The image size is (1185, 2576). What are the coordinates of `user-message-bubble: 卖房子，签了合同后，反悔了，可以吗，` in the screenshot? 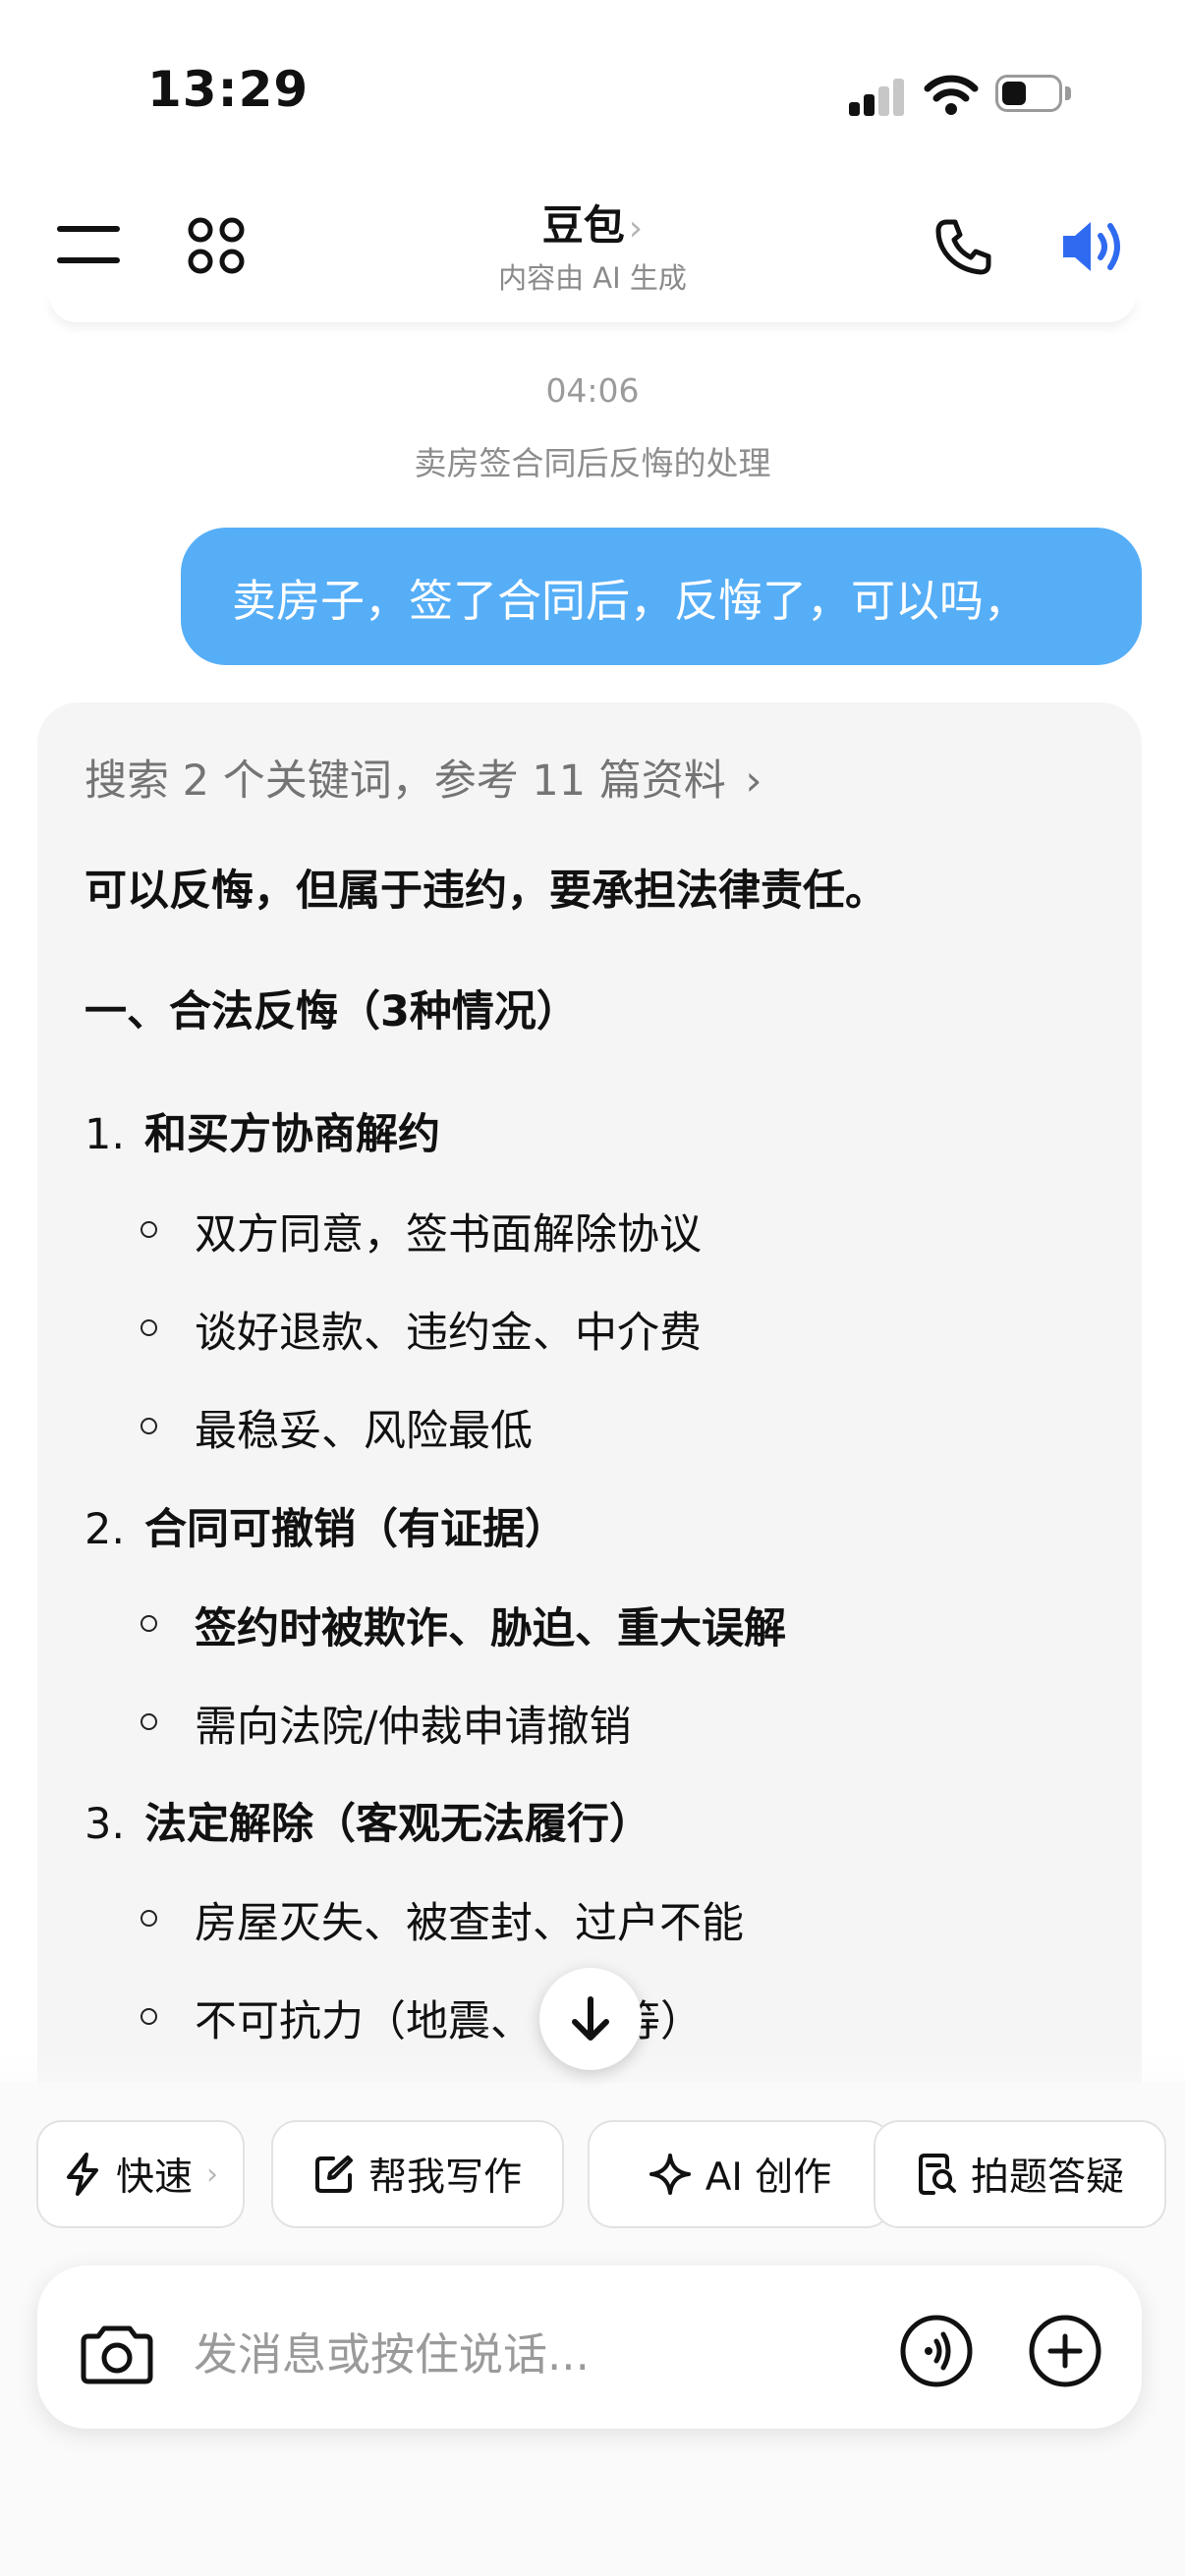 It's located at (662, 596).